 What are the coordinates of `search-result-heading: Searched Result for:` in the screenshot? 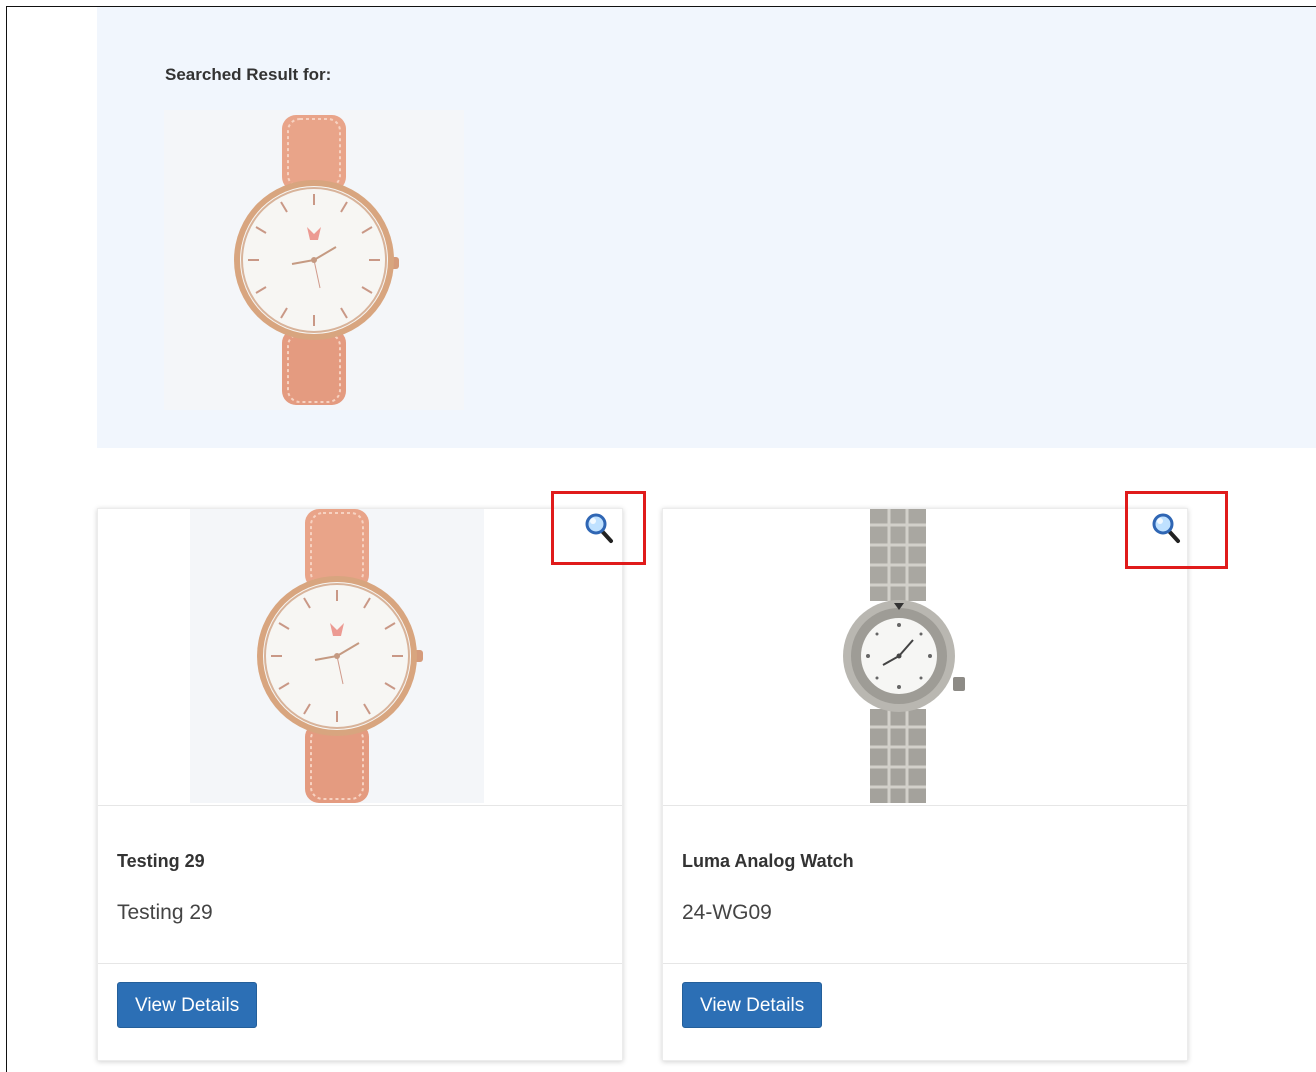 It's located at (248, 74).